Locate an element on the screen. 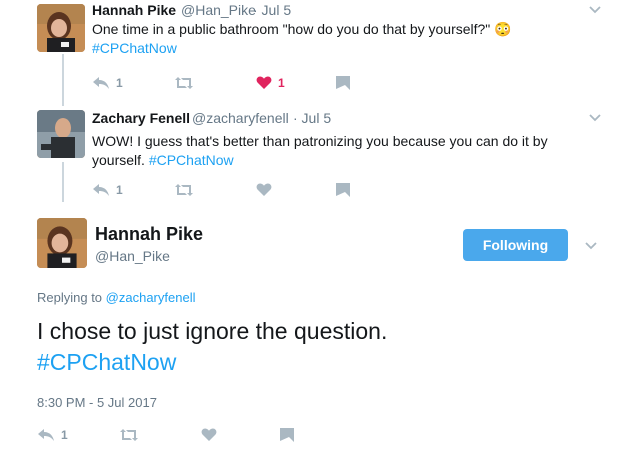  like-button: 1 is located at coordinates (270, 83).